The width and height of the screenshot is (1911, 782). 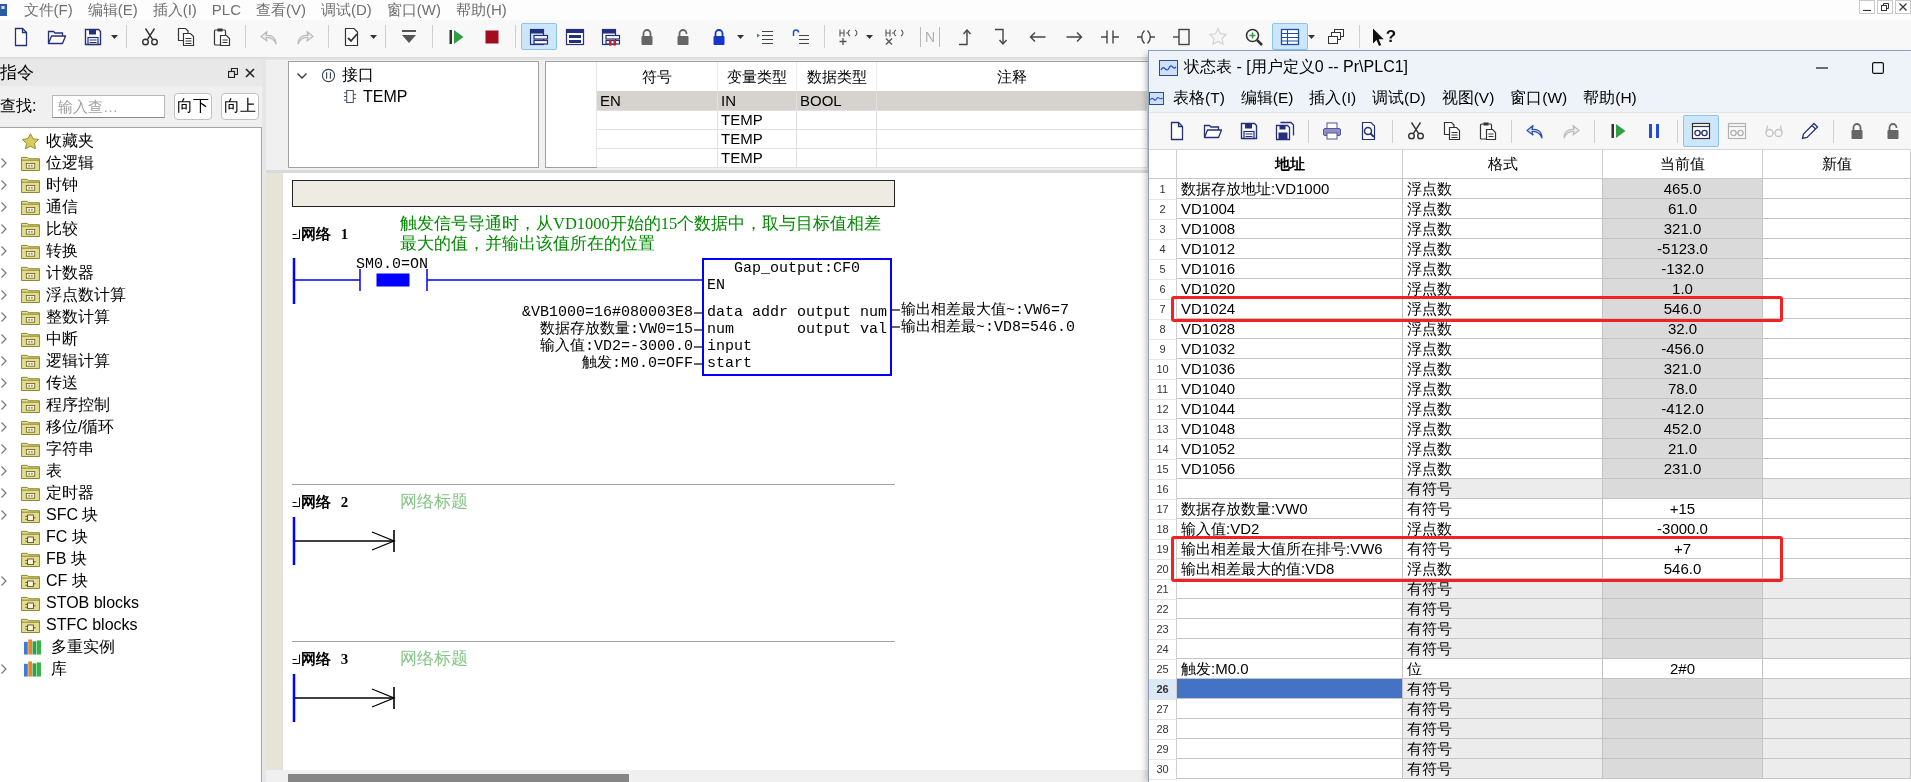 What do you see at coordinates (1867, 7) in the screenshot?
I see `minimize-button` at bounding box center [1867, 7].